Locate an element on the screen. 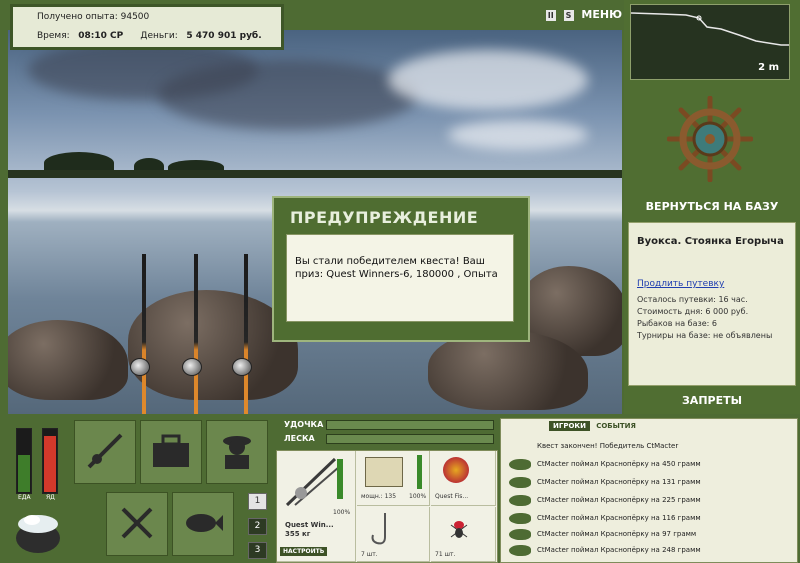  setup-button: НАСТРОИТЬ is located at coordinates (304, 551).